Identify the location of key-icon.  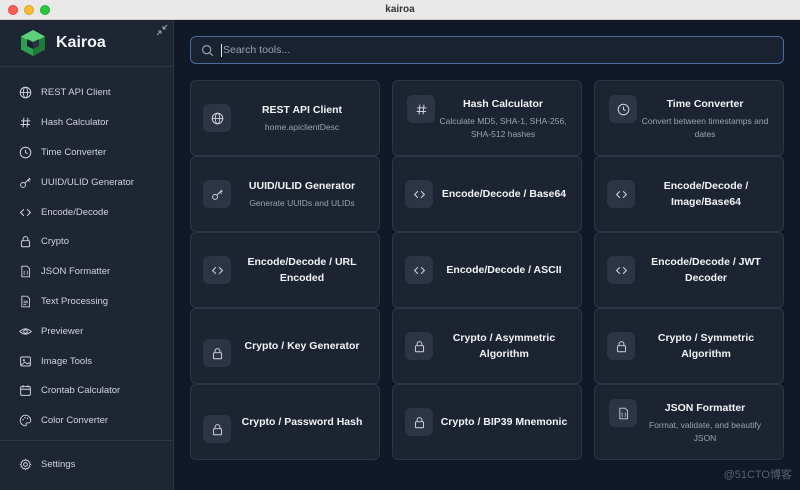
(217, 194).